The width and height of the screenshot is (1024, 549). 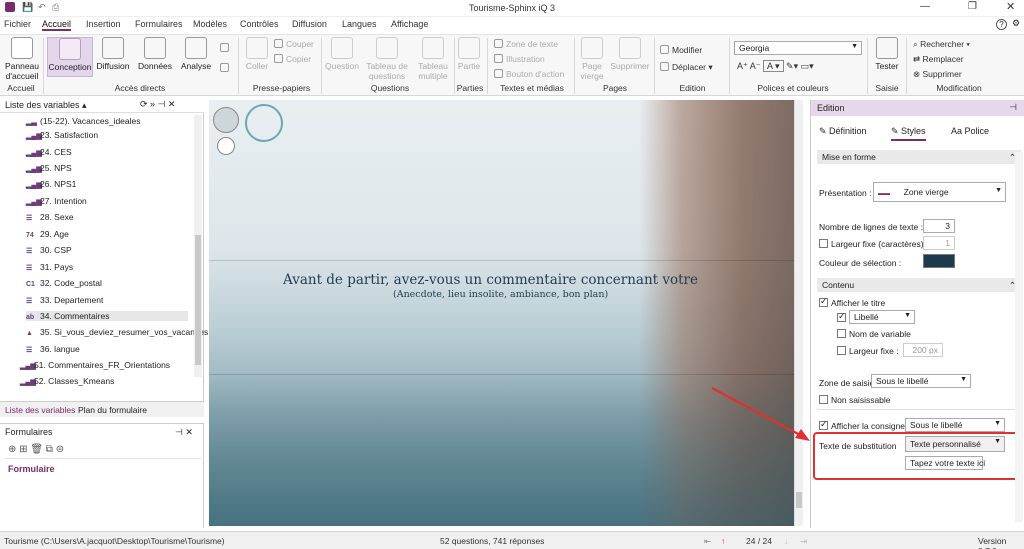 What do you see at coordinates (157, 104) in the screenshot?
I see `panel-tools-icons: ⟳ » ⊣ ✕` at bounding box center [157, 104].